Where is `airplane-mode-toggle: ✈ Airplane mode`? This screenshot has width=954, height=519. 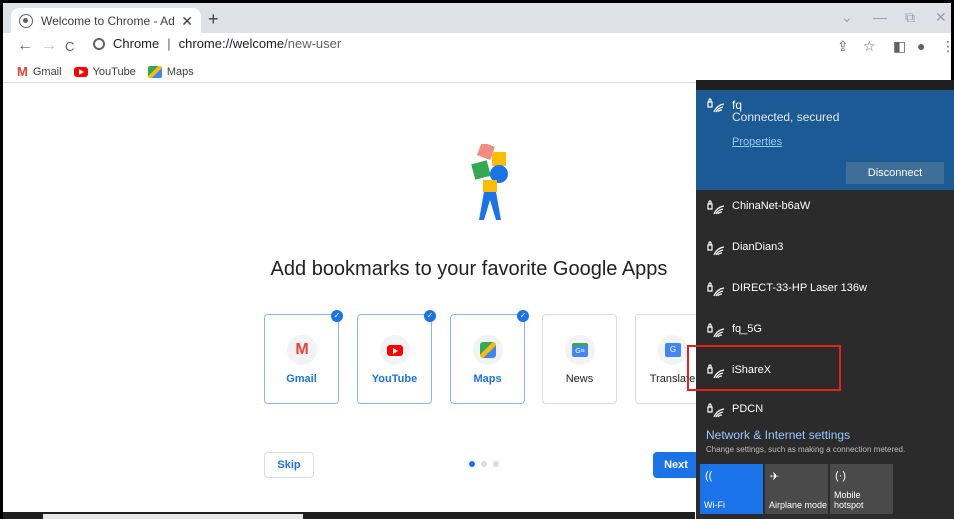 airplane-mode-toggle: ✈ Airplane mode is located at coordinates (796, 489).